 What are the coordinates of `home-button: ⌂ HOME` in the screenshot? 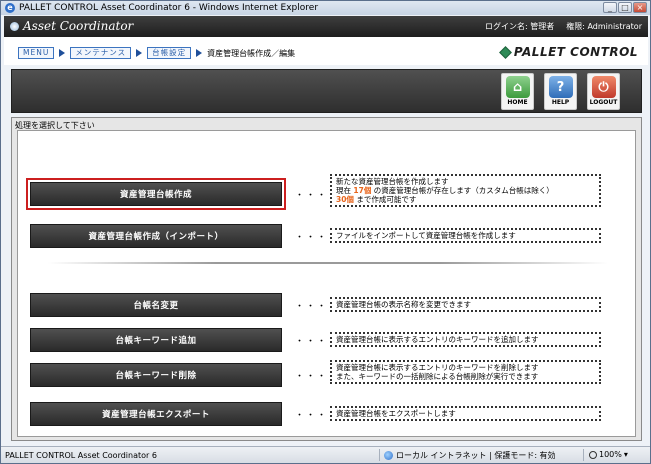 It's located at (517, 91).